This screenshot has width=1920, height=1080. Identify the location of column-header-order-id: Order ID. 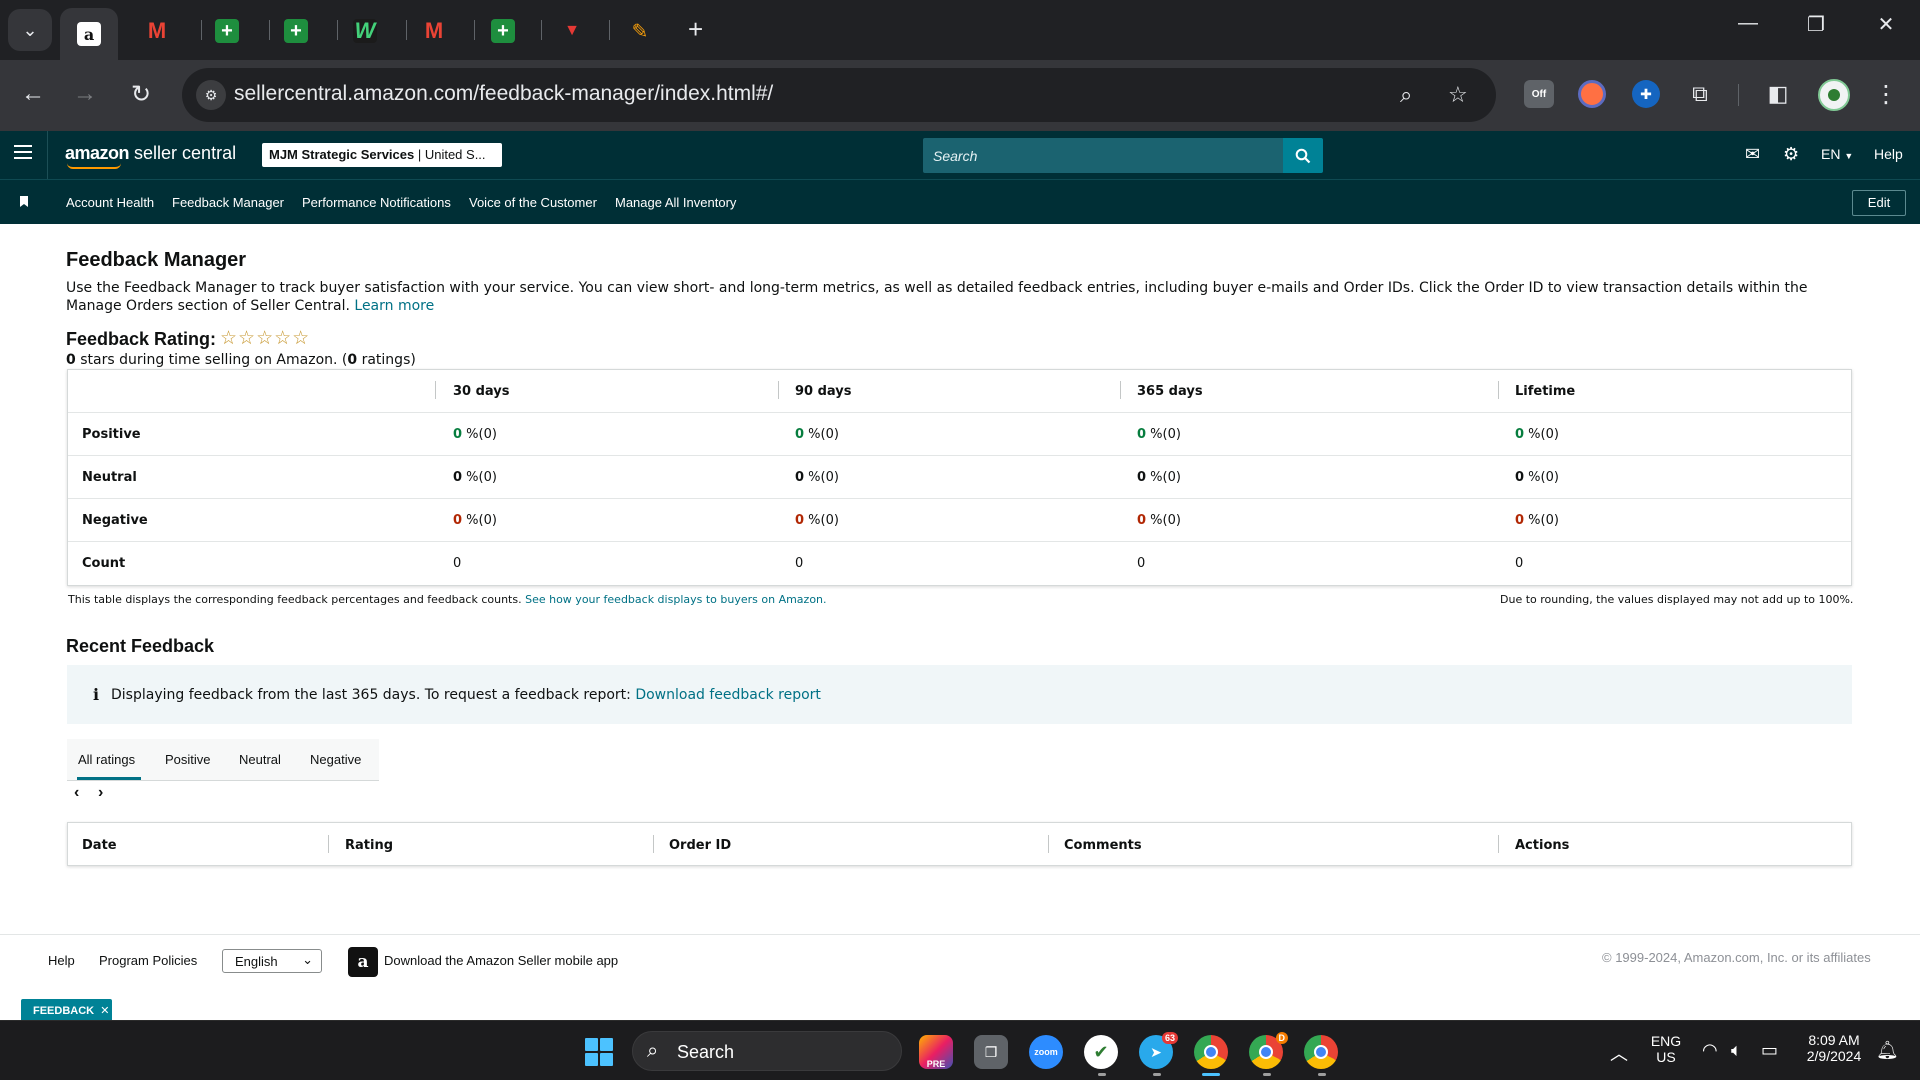
(700, 845).